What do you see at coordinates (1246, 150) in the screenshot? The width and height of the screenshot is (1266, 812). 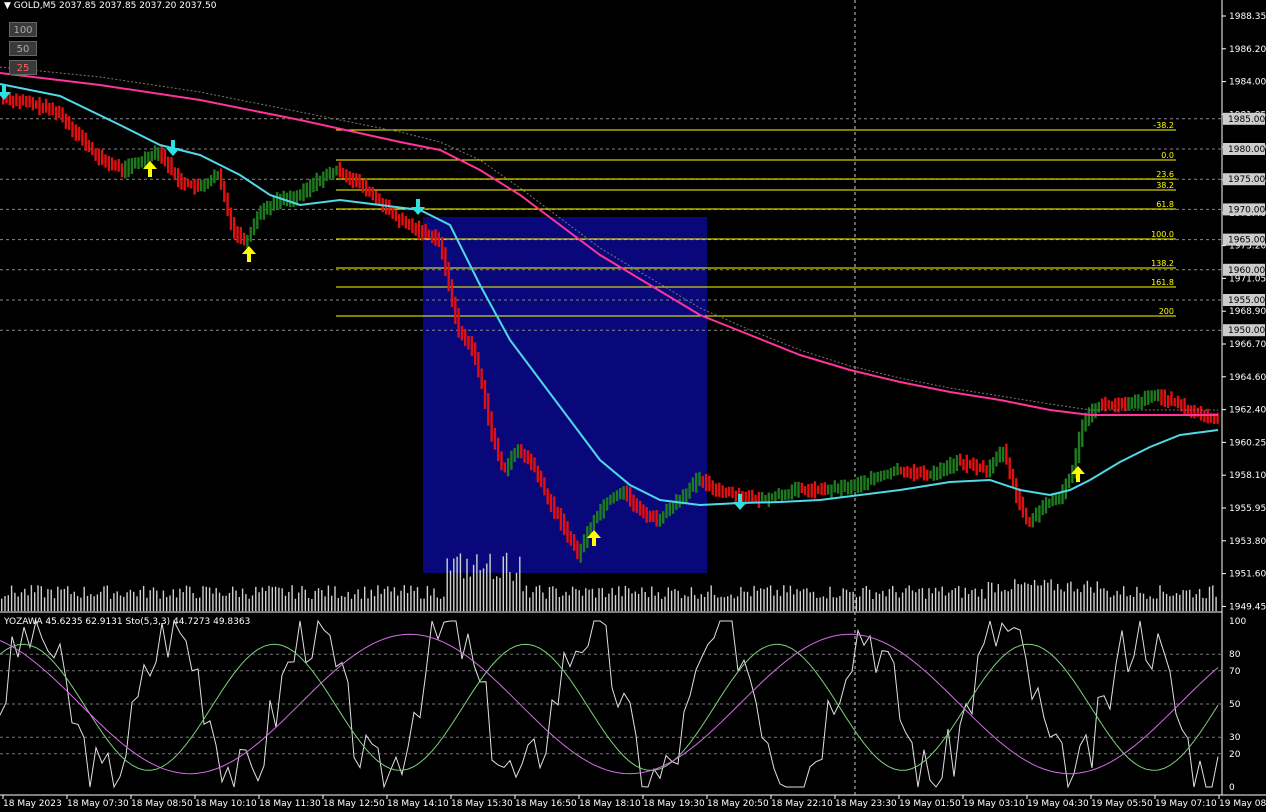 I see `price-level-label: 1980.00` at bounding box center [1246, 150].